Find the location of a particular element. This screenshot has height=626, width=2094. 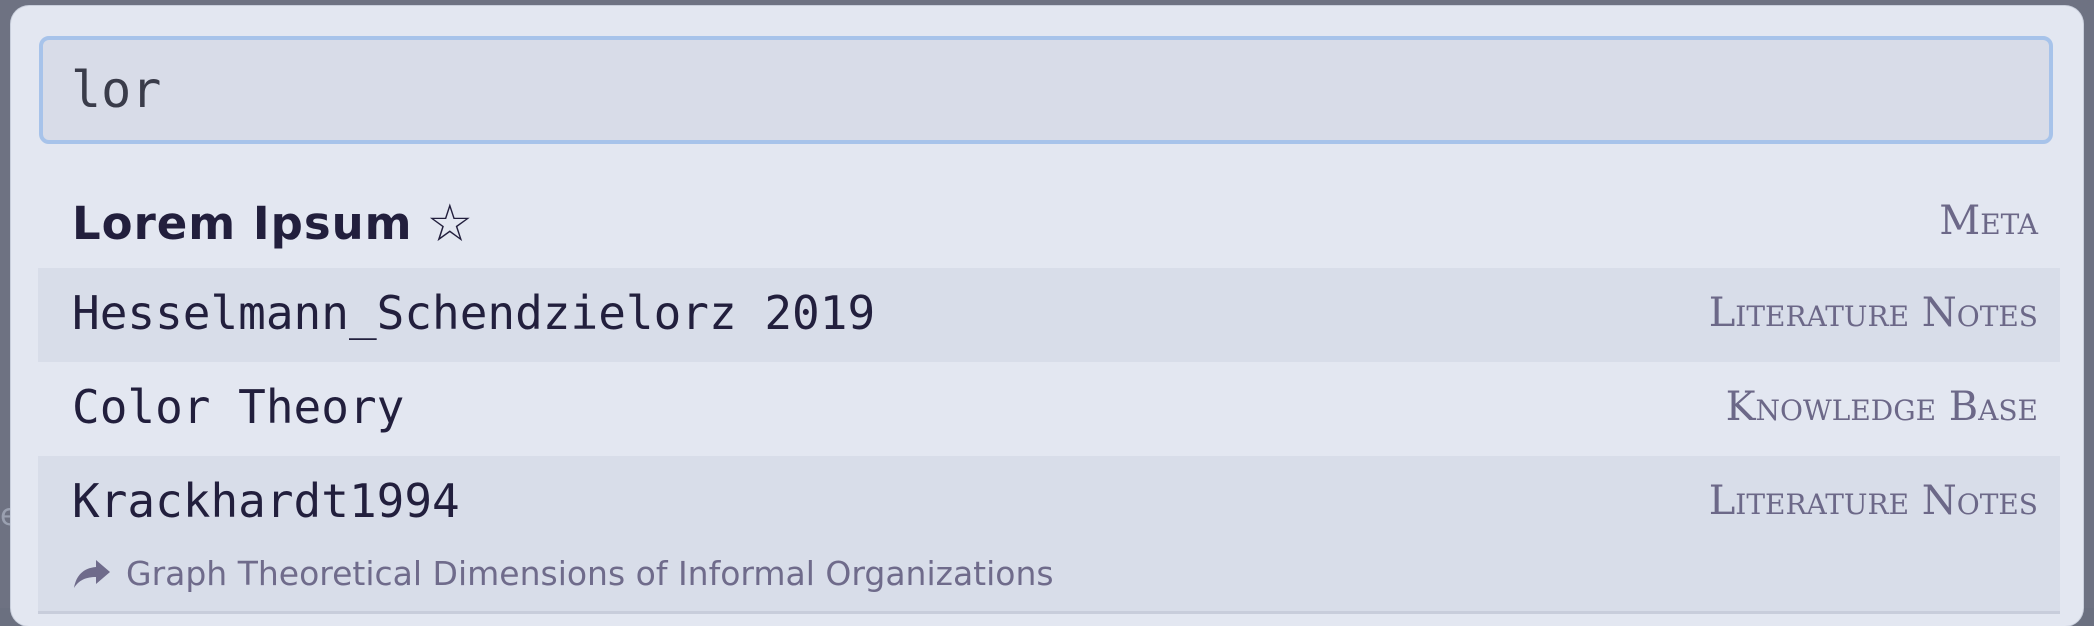

result-category: Meta is located at coordinates (1988, 221).